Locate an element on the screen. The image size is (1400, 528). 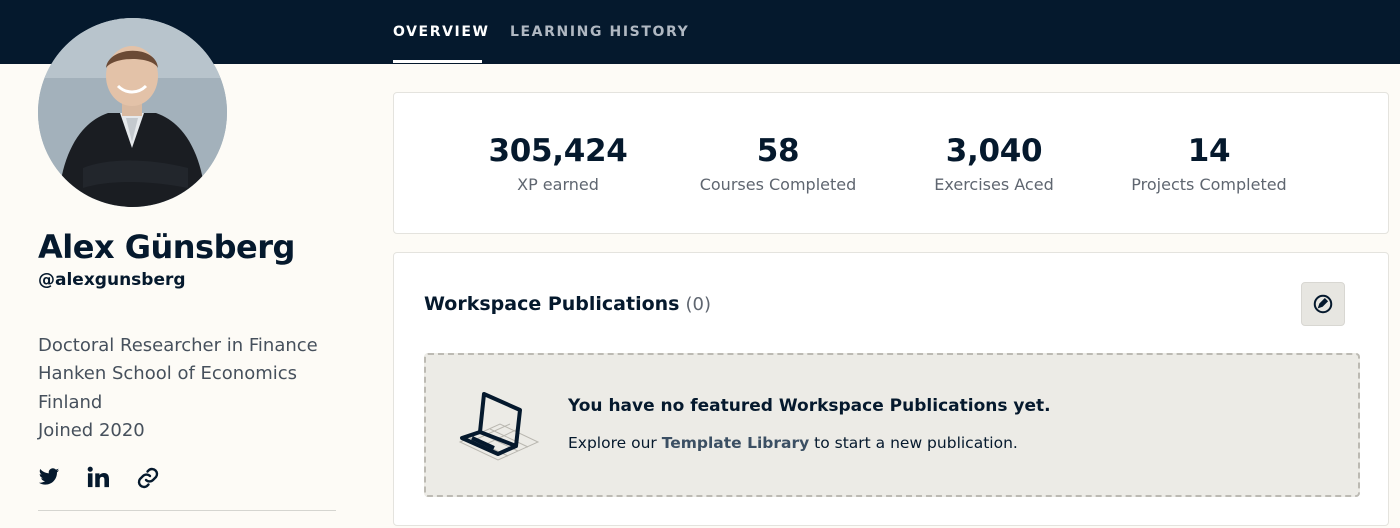
edit-publications-button is located at coordinates (1323, 304).